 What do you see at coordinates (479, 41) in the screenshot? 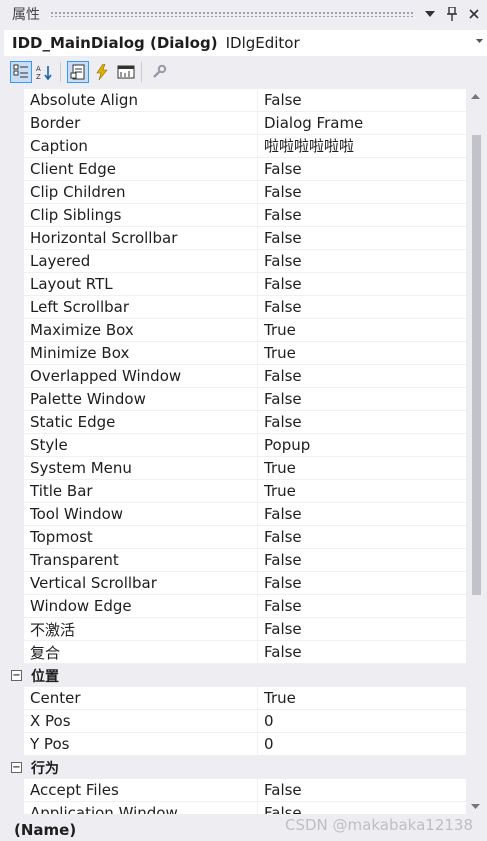
I see `chevron-down-icon` at bounding box center [479, 41].